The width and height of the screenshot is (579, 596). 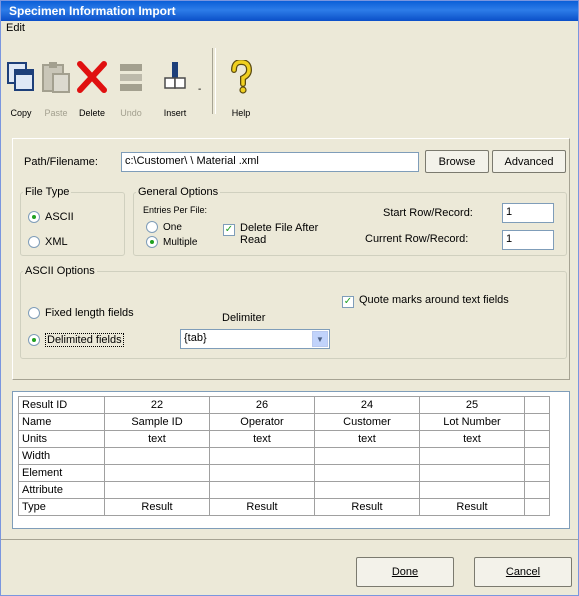 I want to click on xml-radio-dot, so click(x=34, y=242).